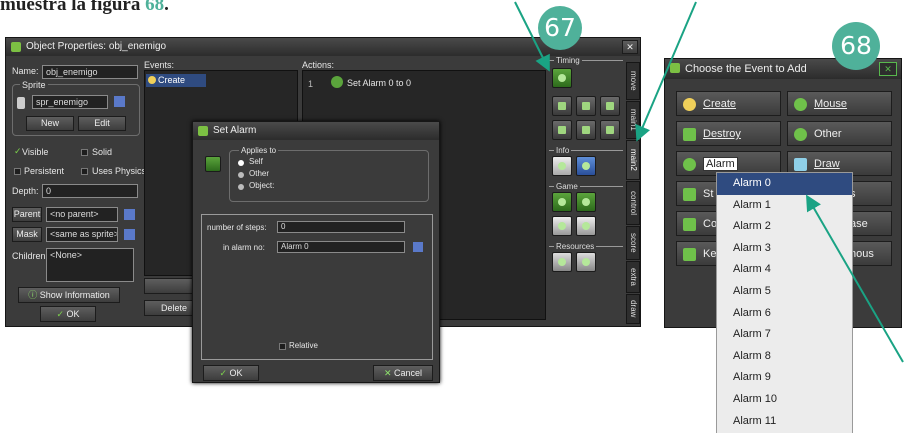 The image size is (908, 433). I want to click on arrow-to-timing, so click(532, 36).